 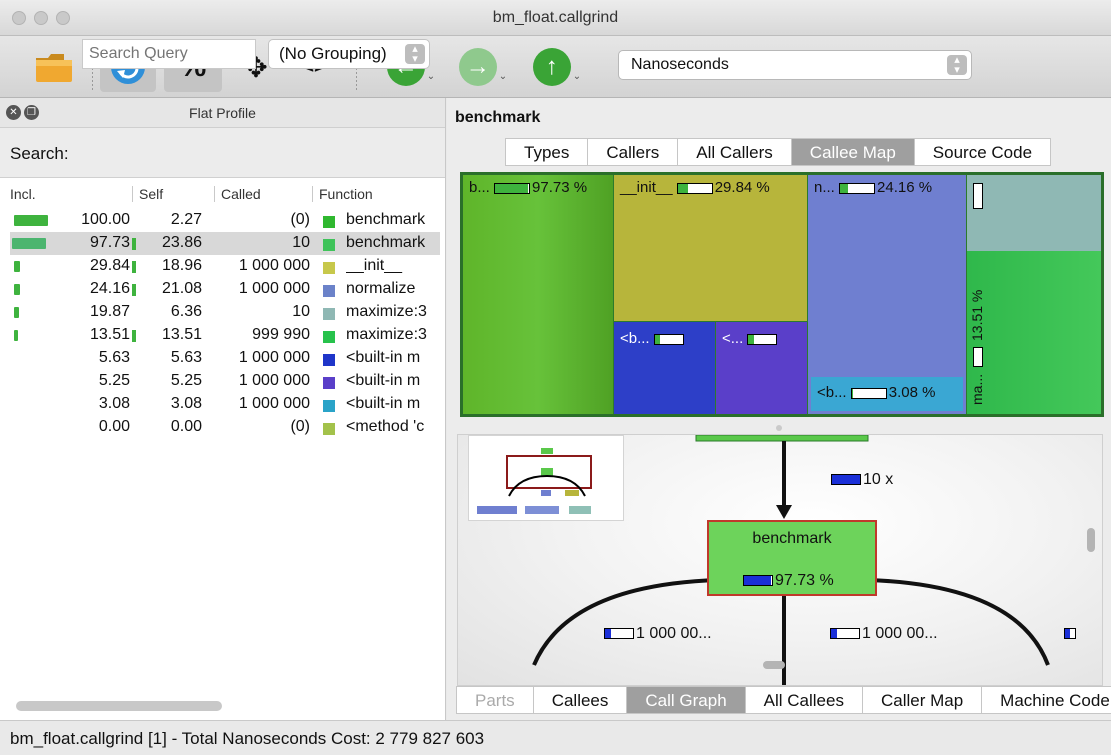 I want to click on map-cell-builtin-b3: <b... 3.08 %, so click(x=887, y=394).